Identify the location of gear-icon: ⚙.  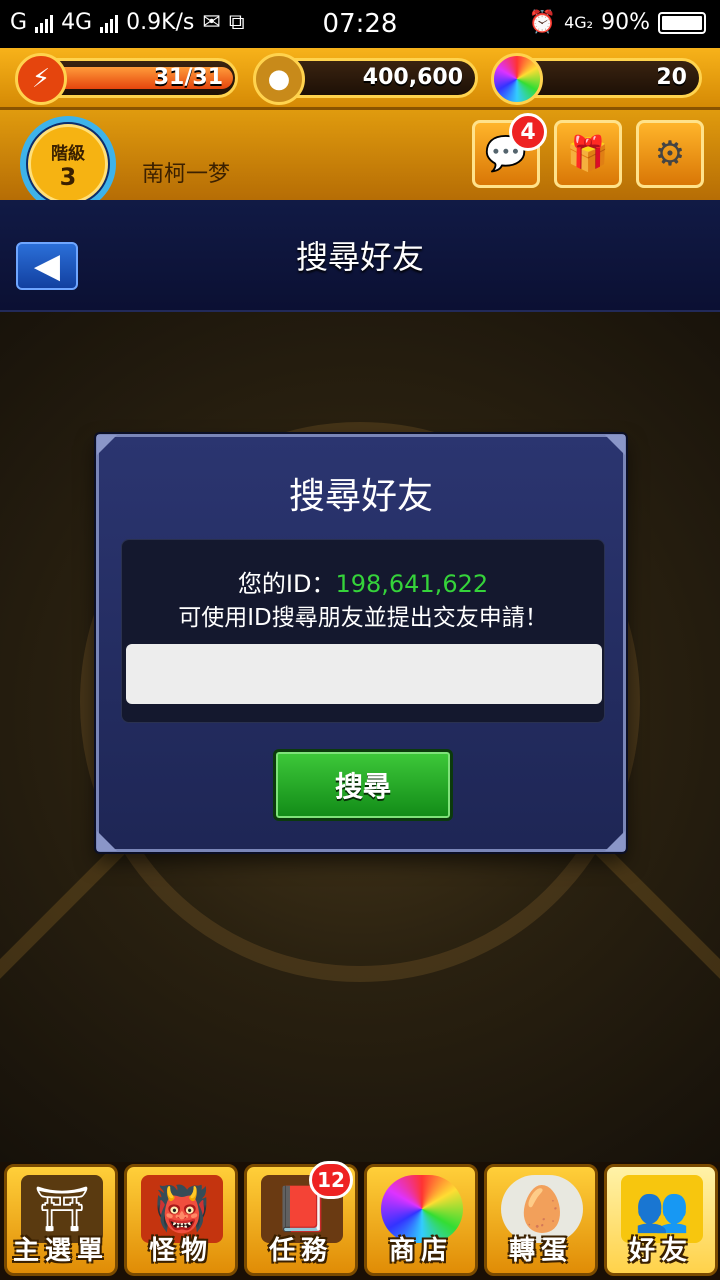
(670, 154).